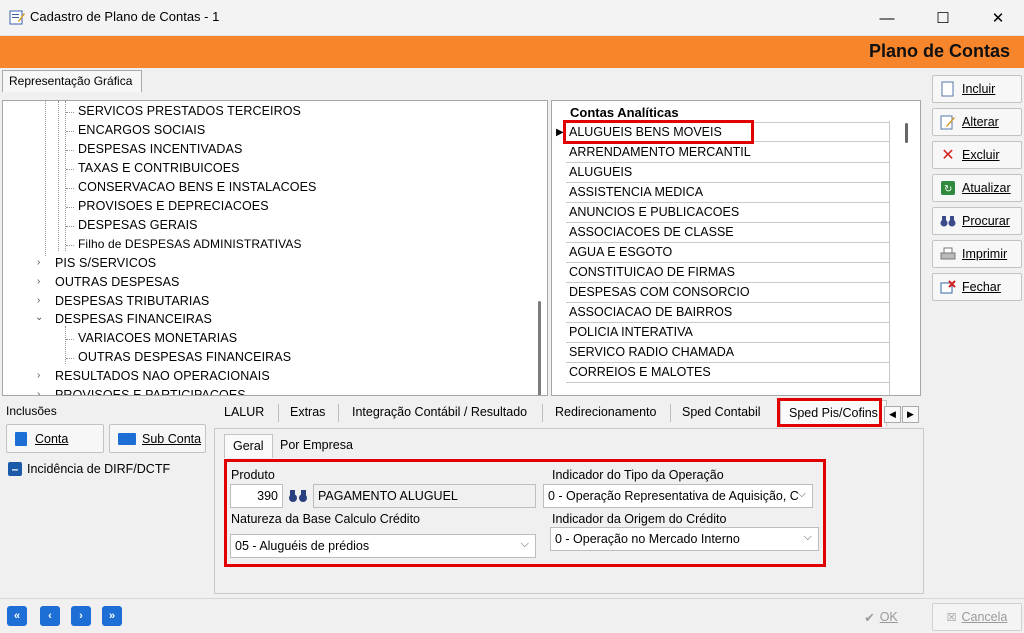  Describe the element at coordinates (948, 122) in the screenshot. I see `edit-icon` at that location.